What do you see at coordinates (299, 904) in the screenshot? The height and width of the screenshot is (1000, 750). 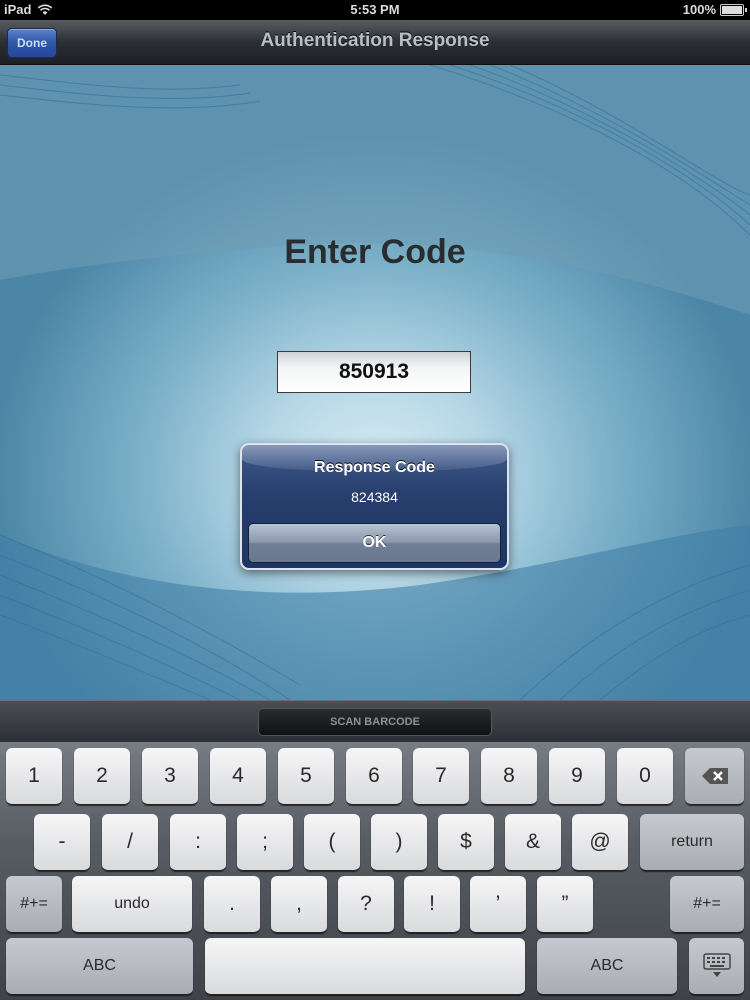 I see `key-comma: ,` at bounding box center [299, 904].